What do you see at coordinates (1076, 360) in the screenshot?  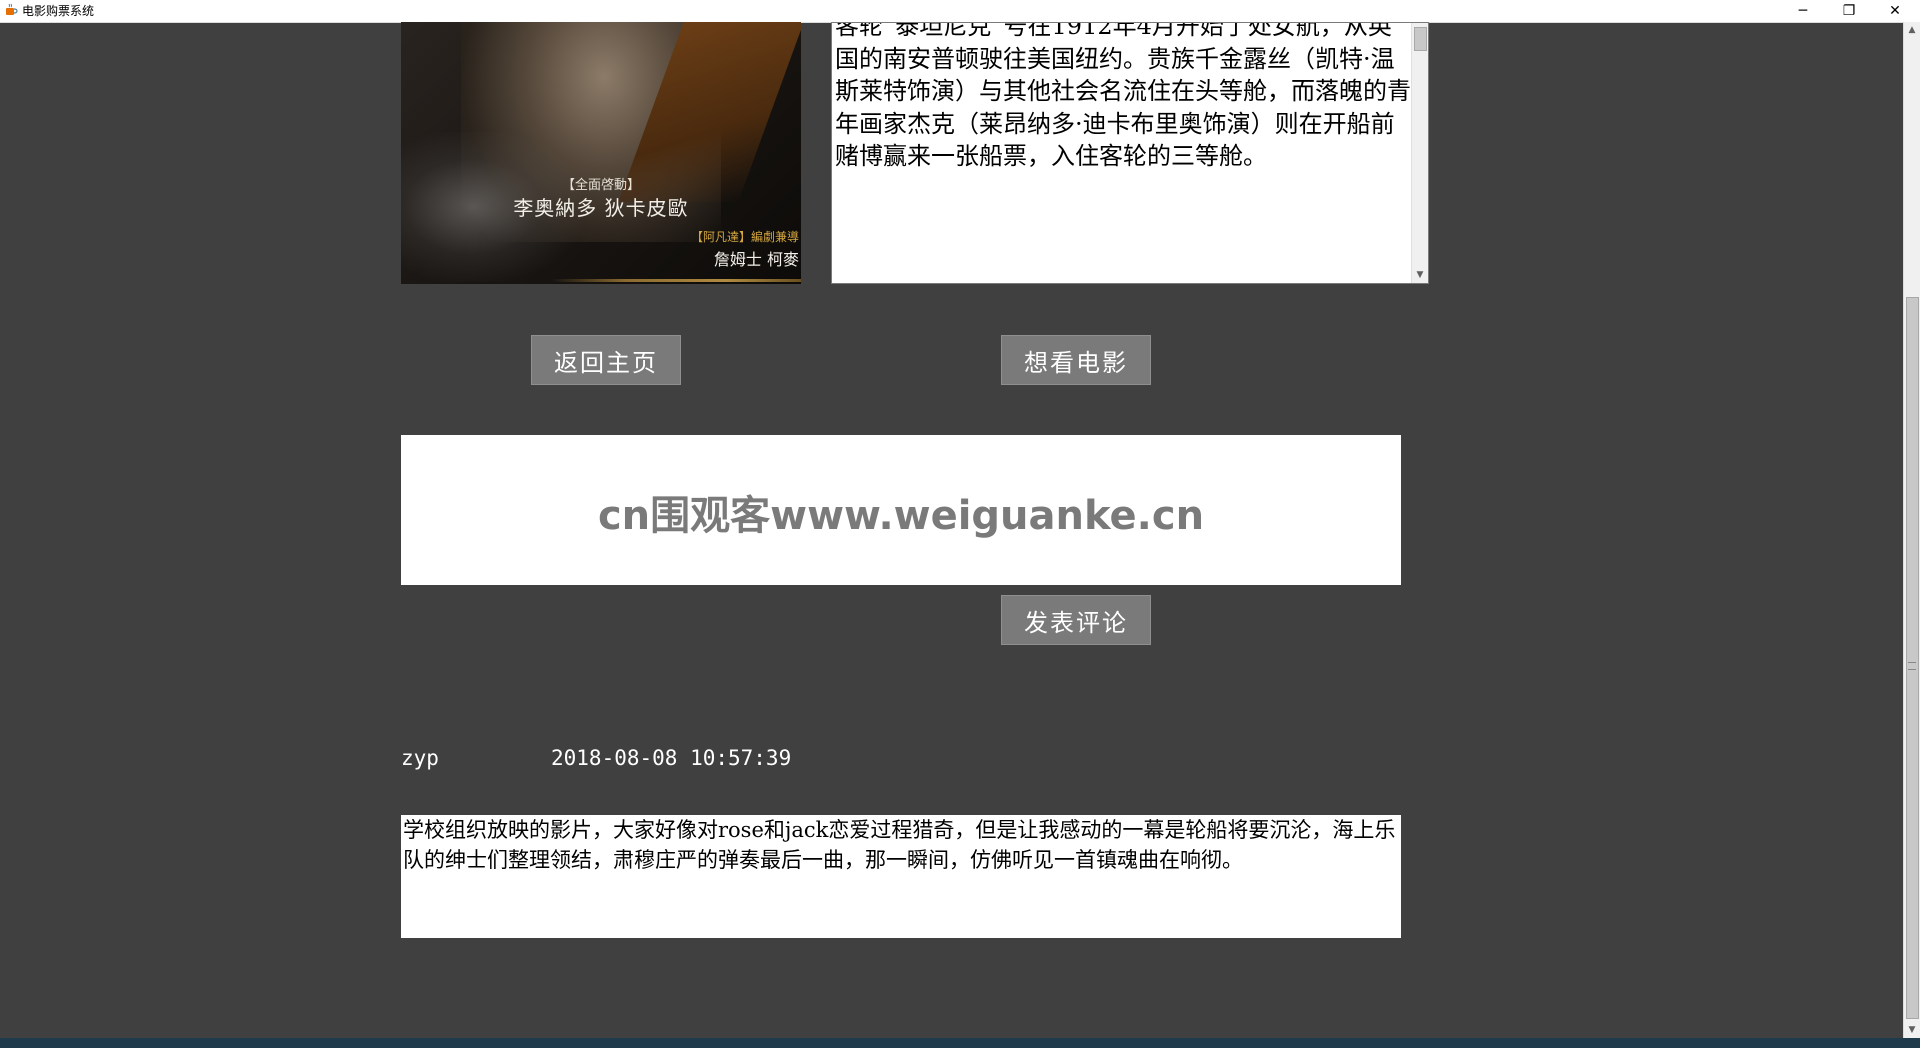 I see `want-to-watch-button: 想看电影` at bounding box center [1076, 360].